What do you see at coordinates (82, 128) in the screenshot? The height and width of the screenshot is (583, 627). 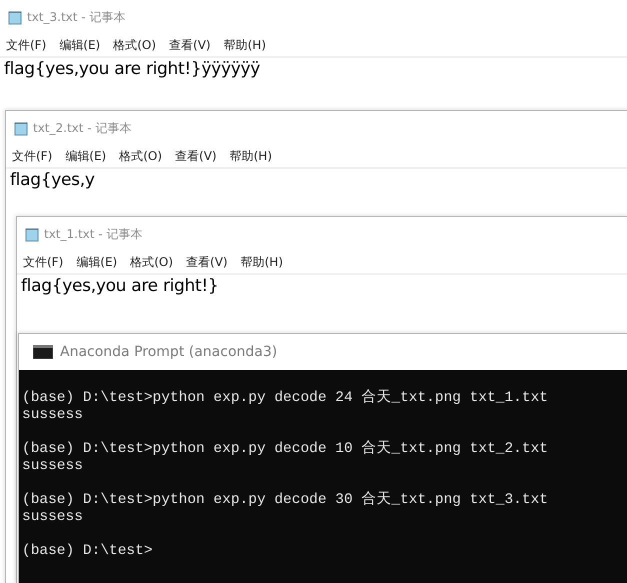 I see `window-title: txt_2.txt - 记事本` at bounding box center [82, 128].